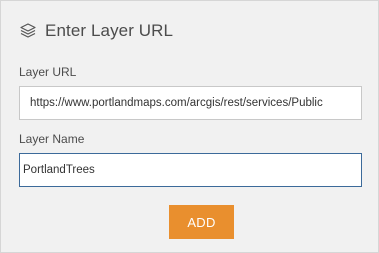 The width and height of the screenshot is (379, 253). Describe the element at coordinates (190, 103) in the screenshot. I see `layer-url-input` at that location.